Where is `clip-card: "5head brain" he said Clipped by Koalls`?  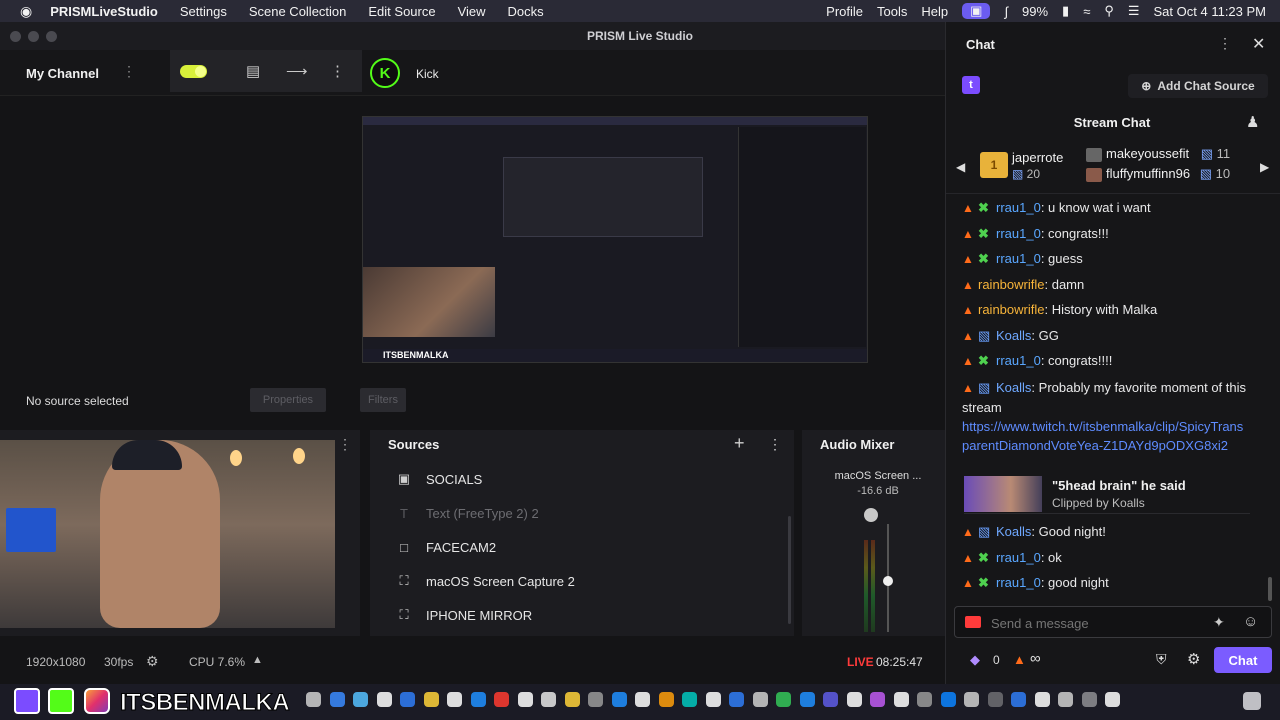
clip-card: "5head brain" he said Clipped by Koalls is located at coordinates (1107, 495).